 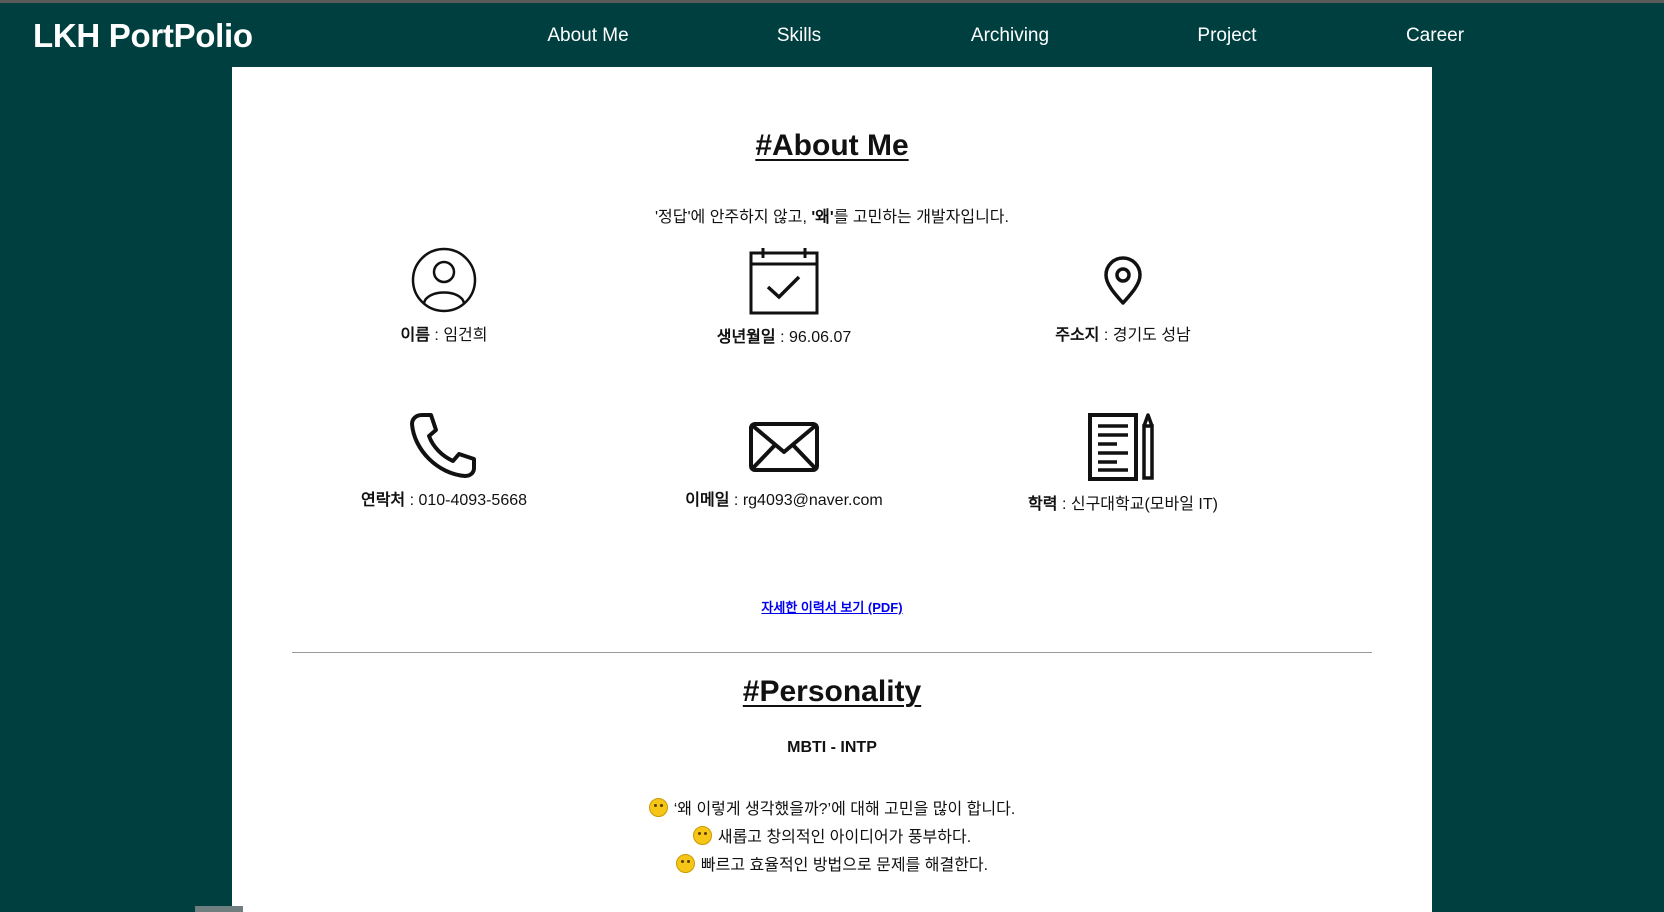 I want to click on mail-icon, so click(x=784, y=447).